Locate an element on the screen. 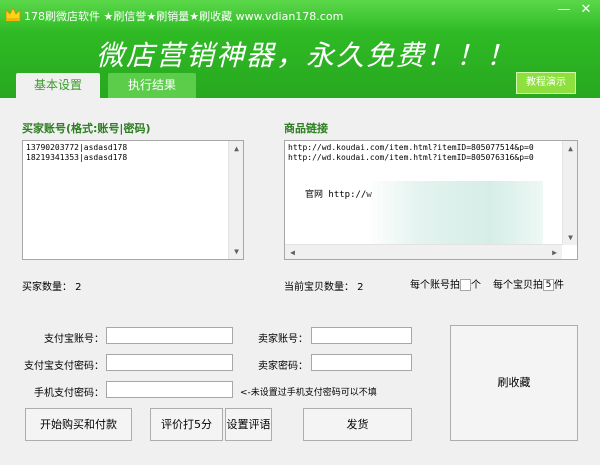 The height and width of the screenshot is (465, 600). horizontal-scrollbar: ◀ ▶ is located at coordinates (423, 251).